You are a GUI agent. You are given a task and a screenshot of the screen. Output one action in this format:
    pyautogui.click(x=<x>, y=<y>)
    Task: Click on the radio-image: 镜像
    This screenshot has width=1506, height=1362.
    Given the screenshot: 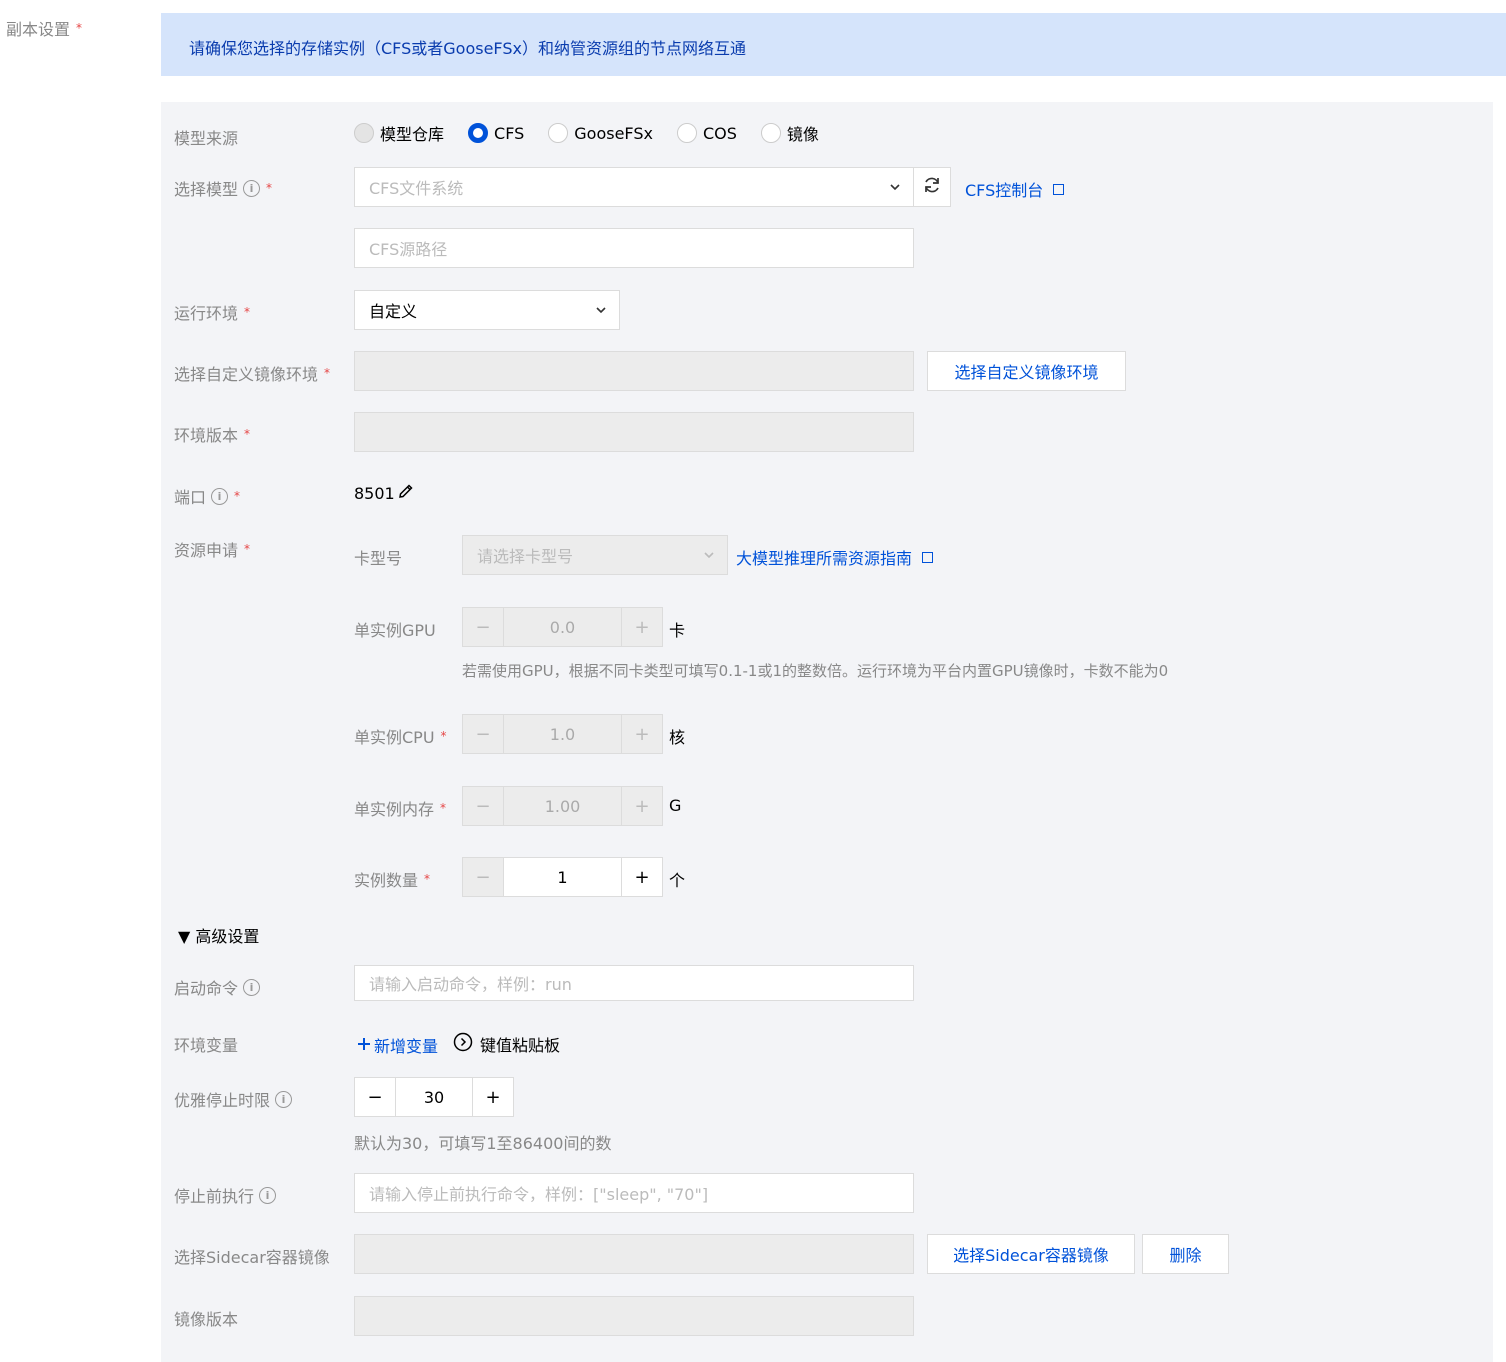 What is the action you would take?
    pyautogui.click(x=789, y=133)
    